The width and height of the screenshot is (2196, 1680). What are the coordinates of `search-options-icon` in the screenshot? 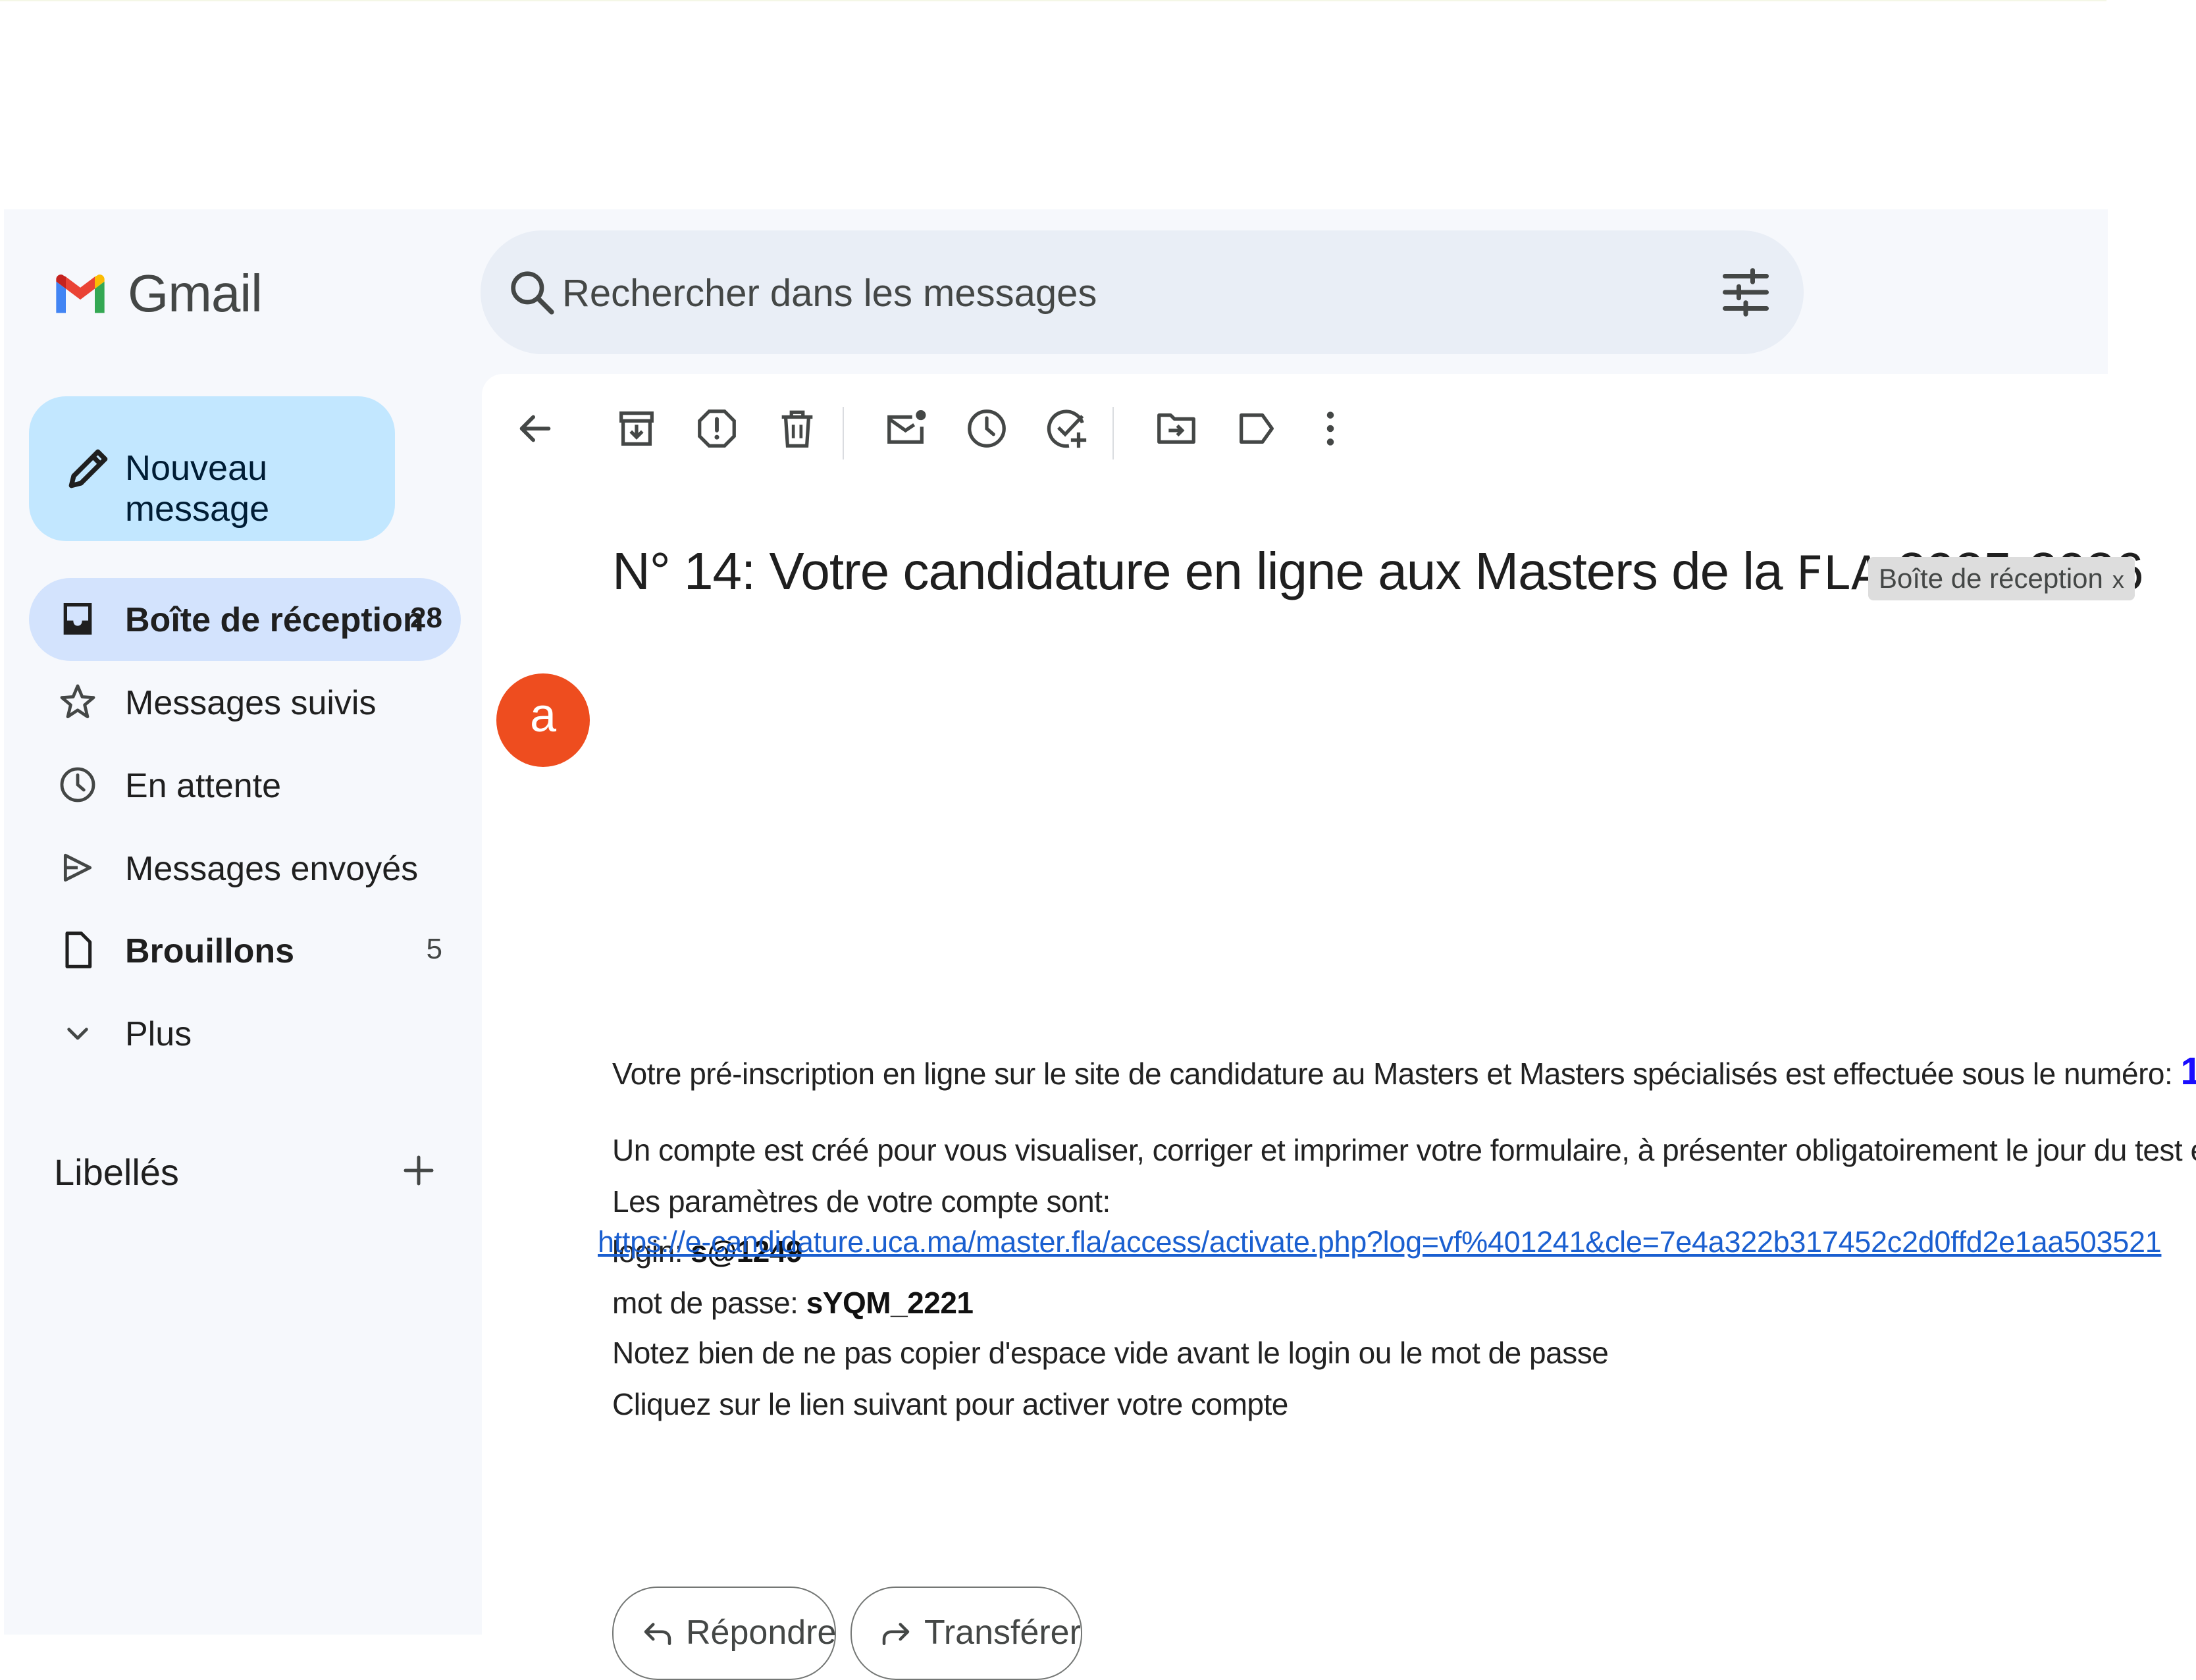 It's located at (1745, 292).